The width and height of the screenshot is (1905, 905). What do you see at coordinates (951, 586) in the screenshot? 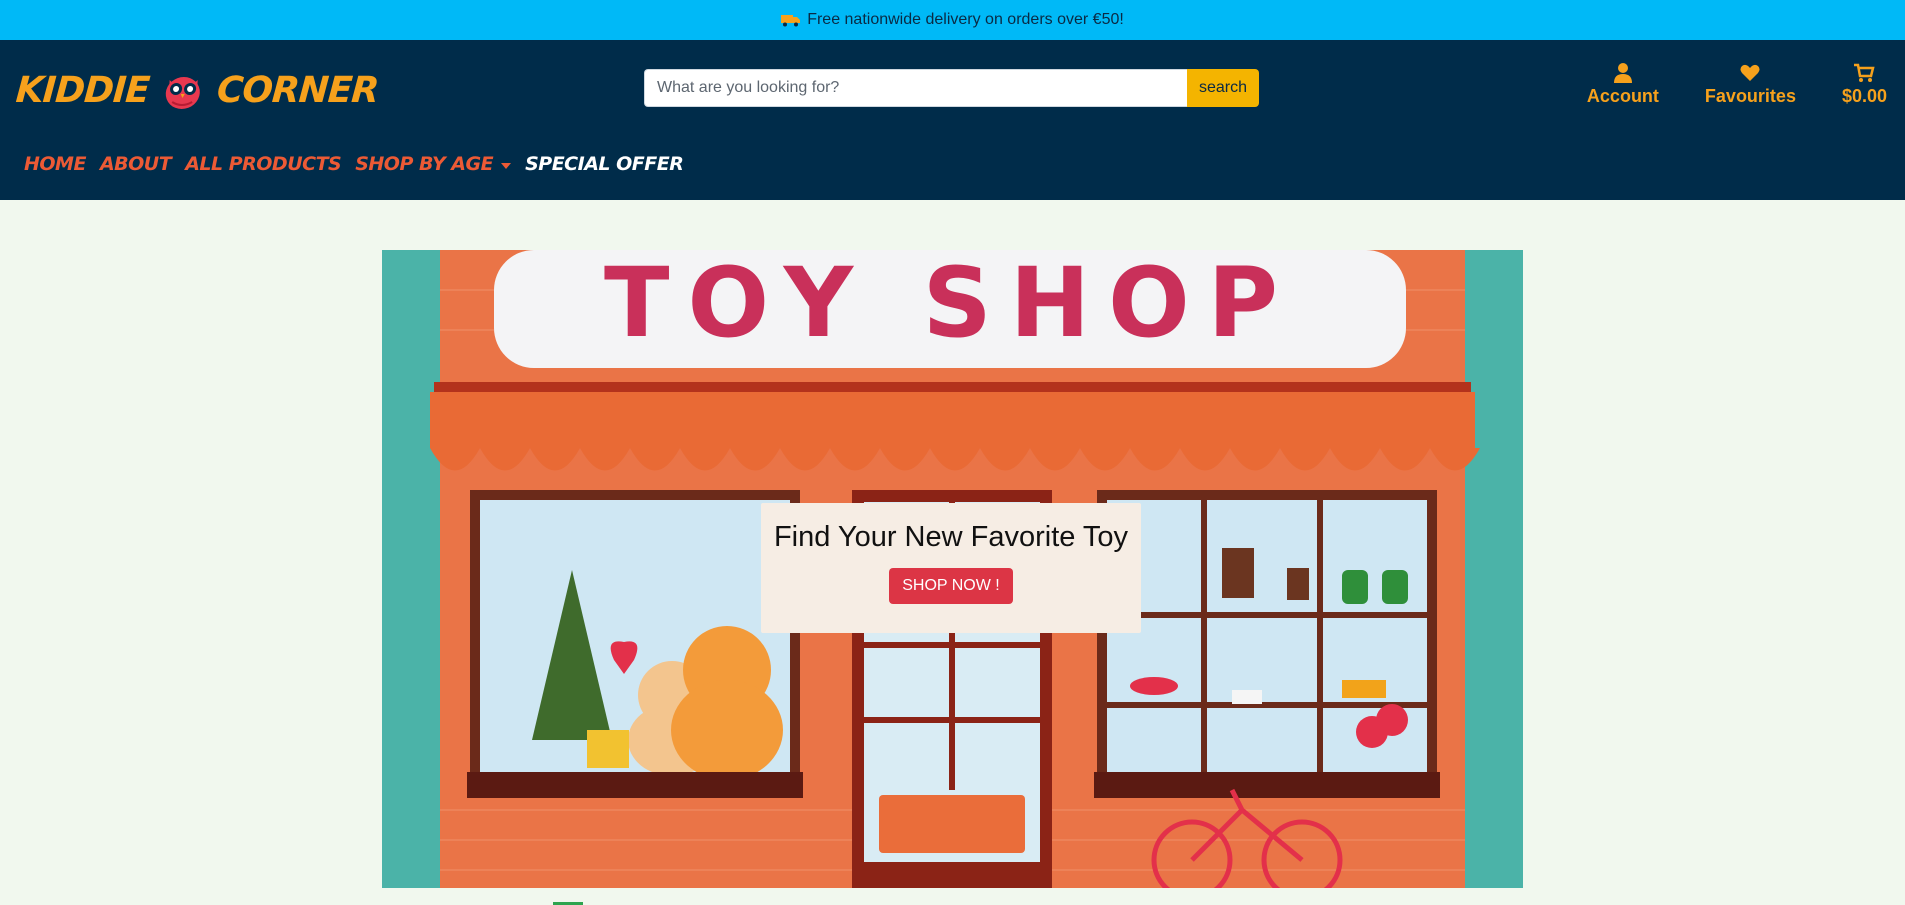
I see `shop-now-button: SHOP NOW !` at bounding box center [951, 586].